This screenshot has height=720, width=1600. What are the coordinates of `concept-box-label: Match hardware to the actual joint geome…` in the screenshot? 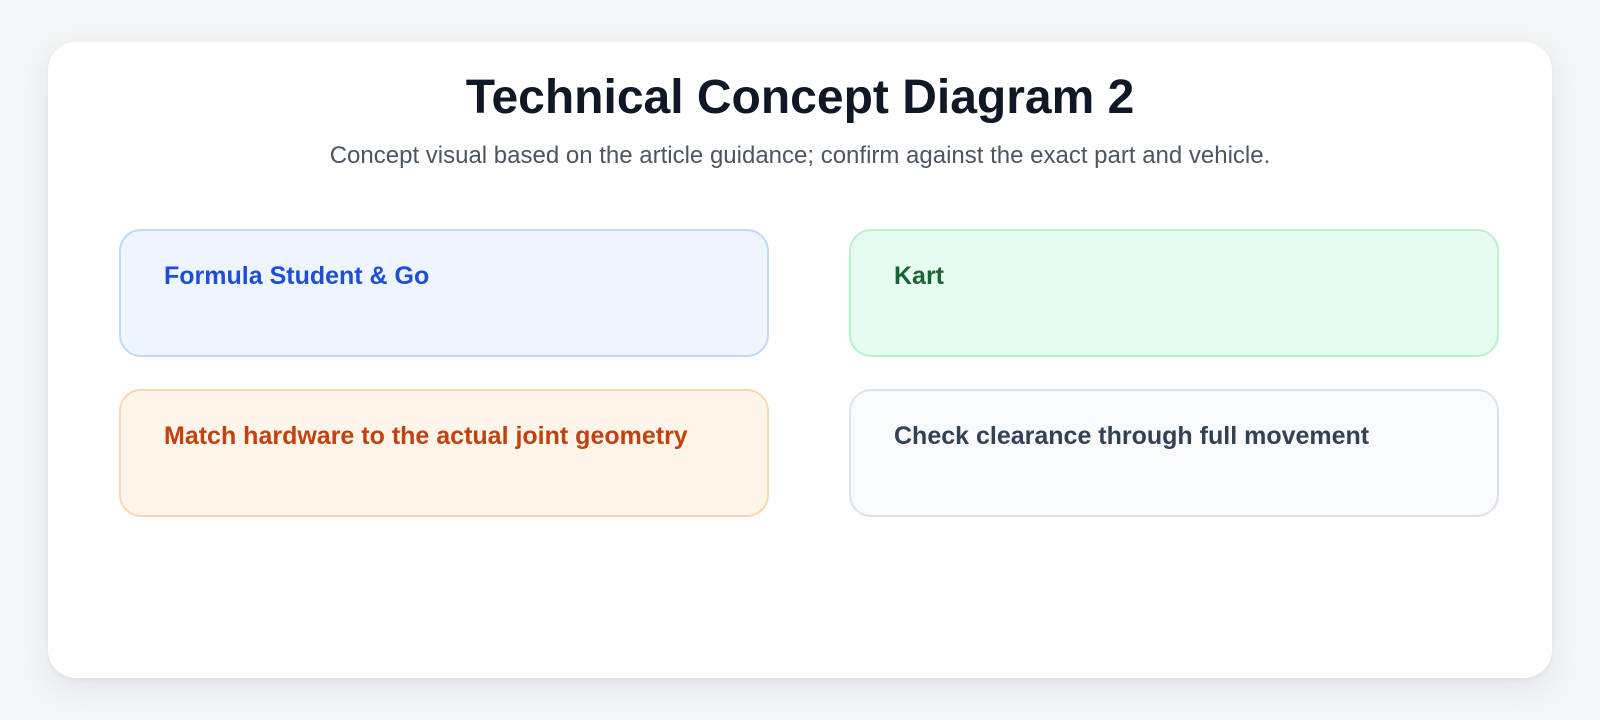 It's located at (426, 436).